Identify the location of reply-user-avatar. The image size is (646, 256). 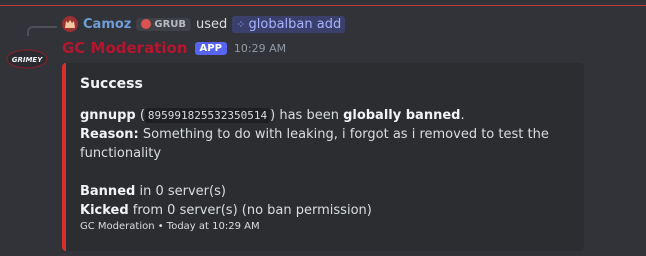
(70, 24).